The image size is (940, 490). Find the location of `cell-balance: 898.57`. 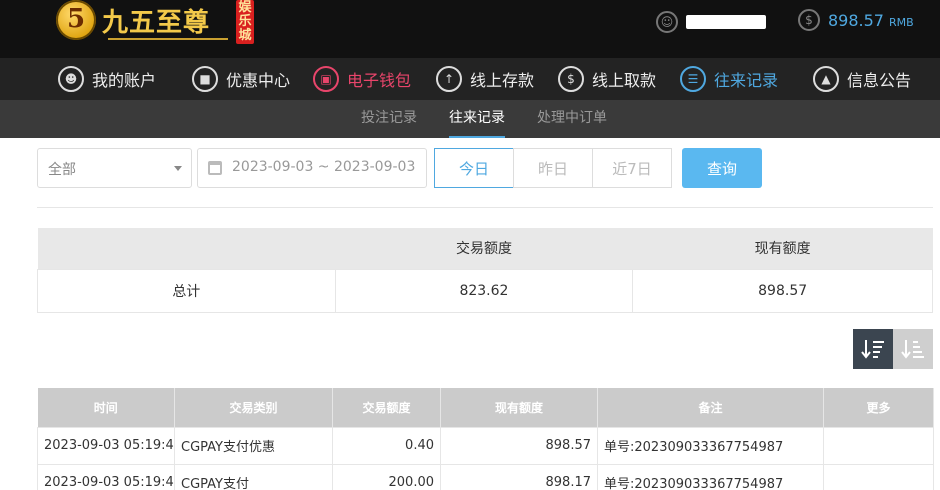

cell-balance: 898.57 is located at coordinates (519, 445).